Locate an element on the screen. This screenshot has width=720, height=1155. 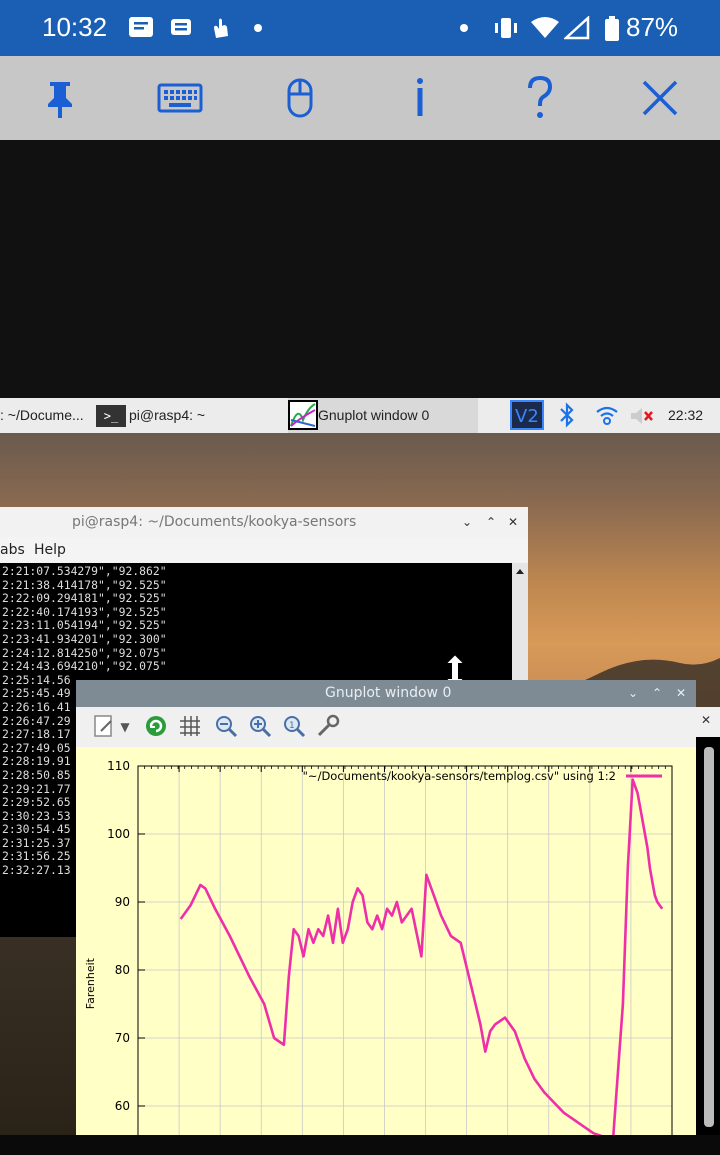
task-gnuplot-label: Gnuplot window 0 is located at coordinates (374, 415).